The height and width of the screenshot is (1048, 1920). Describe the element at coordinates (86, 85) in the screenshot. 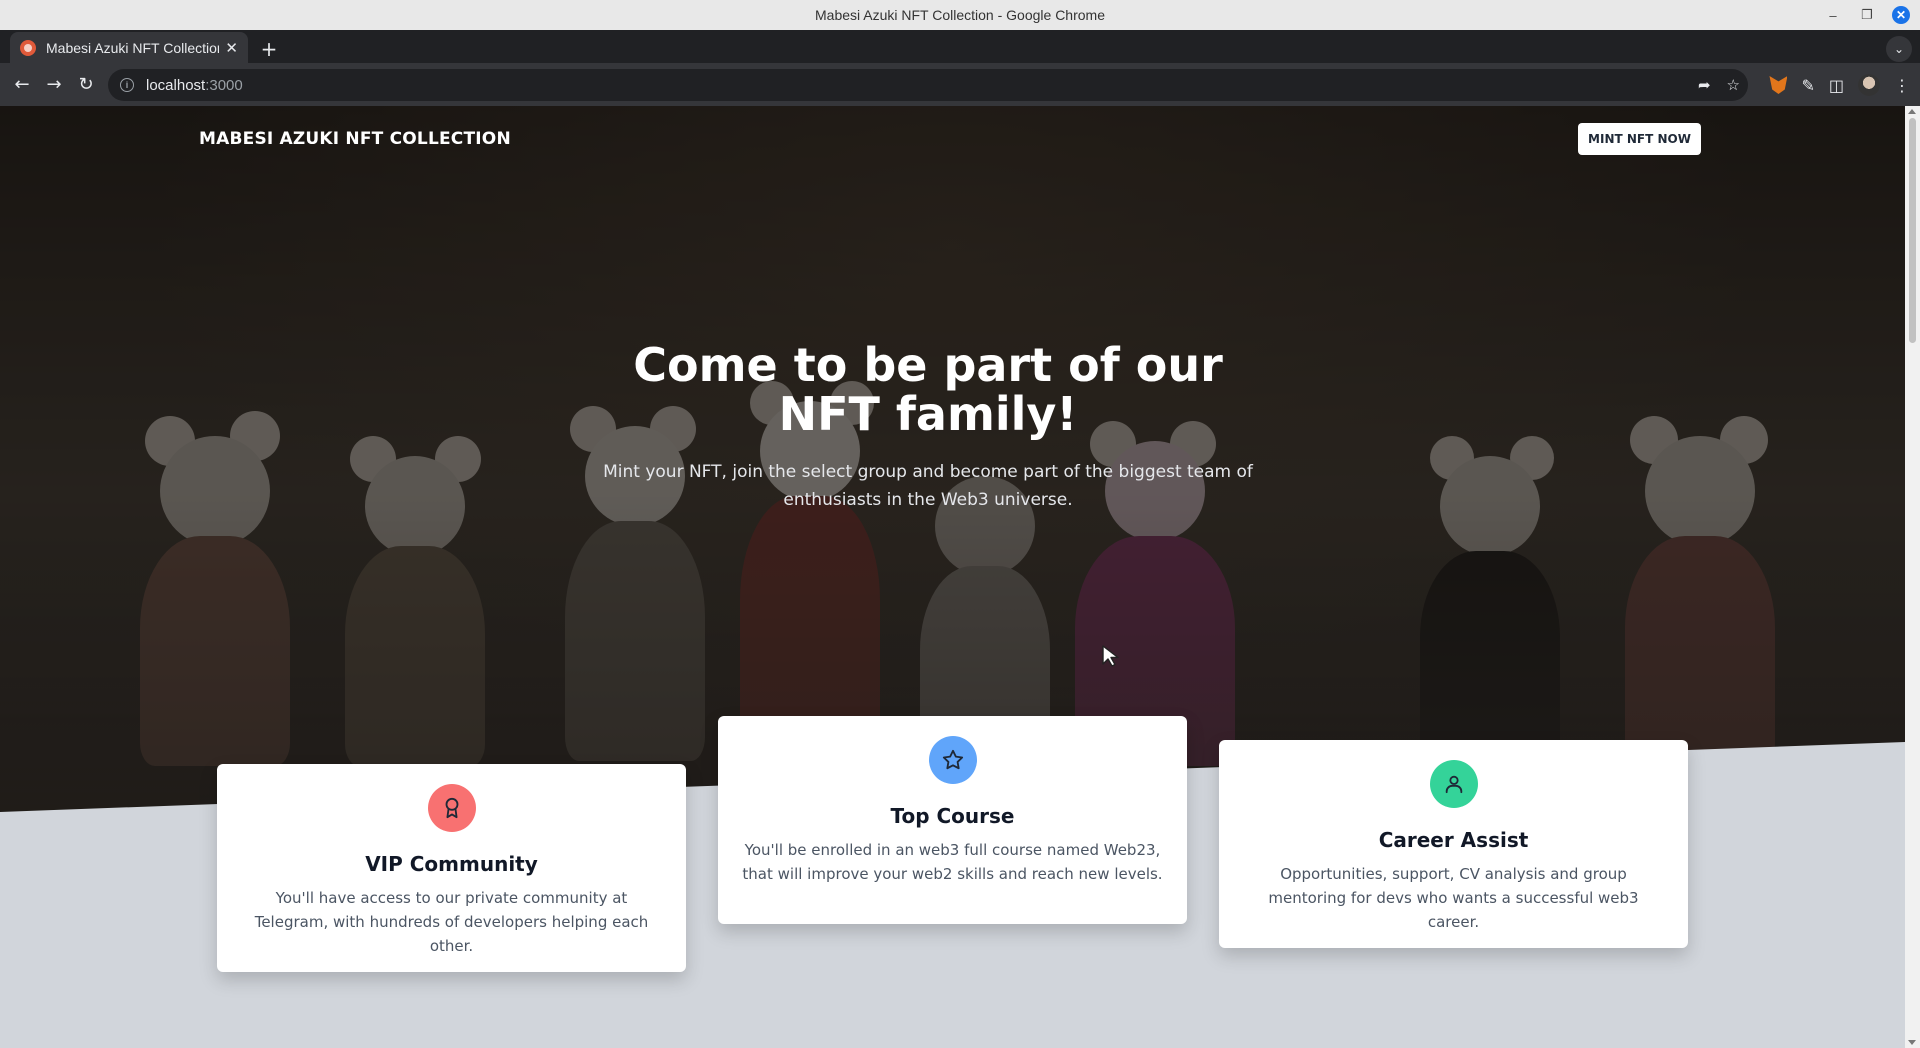

I see `reload-icon: ↻` at that location.